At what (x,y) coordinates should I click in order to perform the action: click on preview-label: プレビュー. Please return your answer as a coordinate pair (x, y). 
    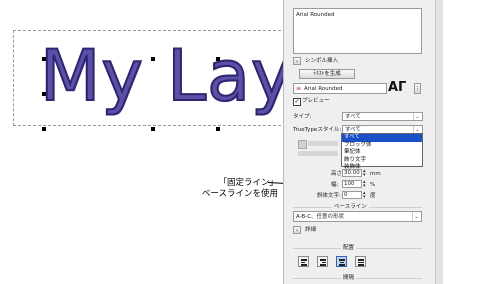
    Looking at the image, I should click on (316, 101).